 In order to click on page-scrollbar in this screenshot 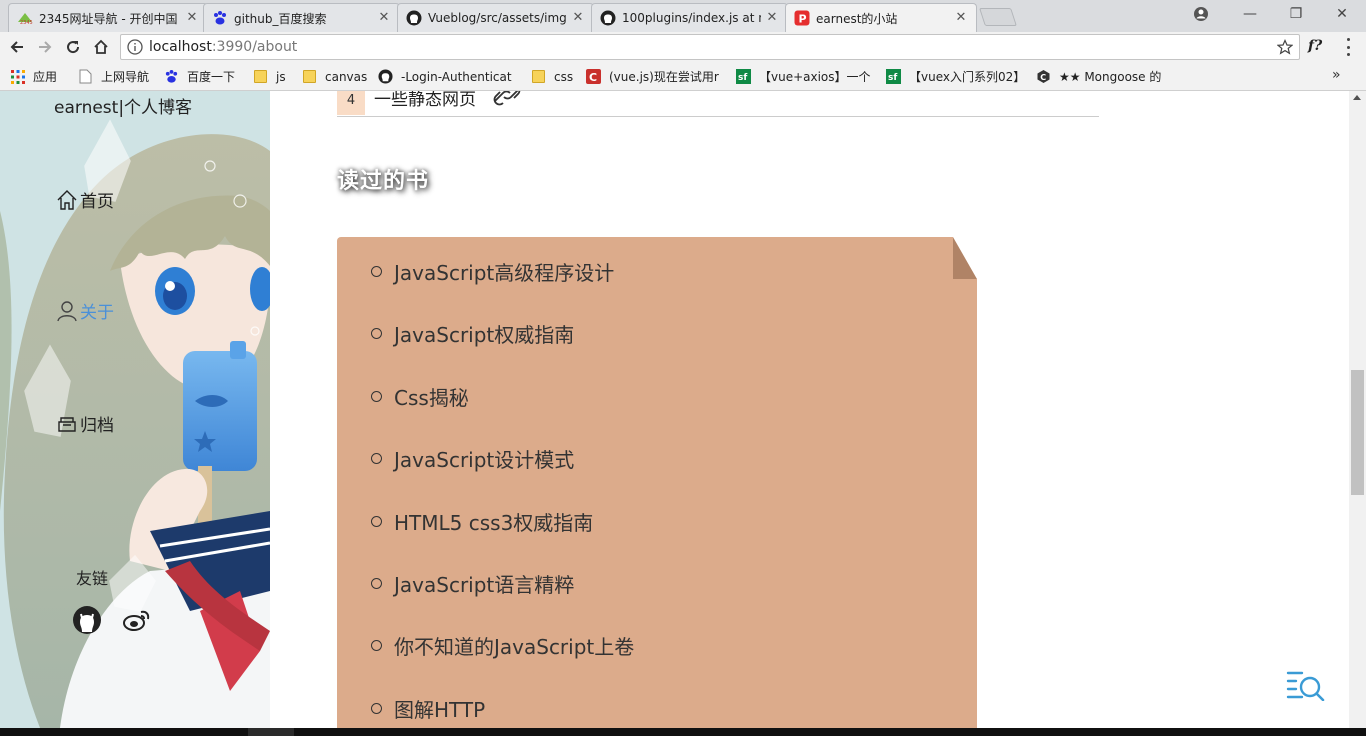, I will do `click(1357, 409)`.